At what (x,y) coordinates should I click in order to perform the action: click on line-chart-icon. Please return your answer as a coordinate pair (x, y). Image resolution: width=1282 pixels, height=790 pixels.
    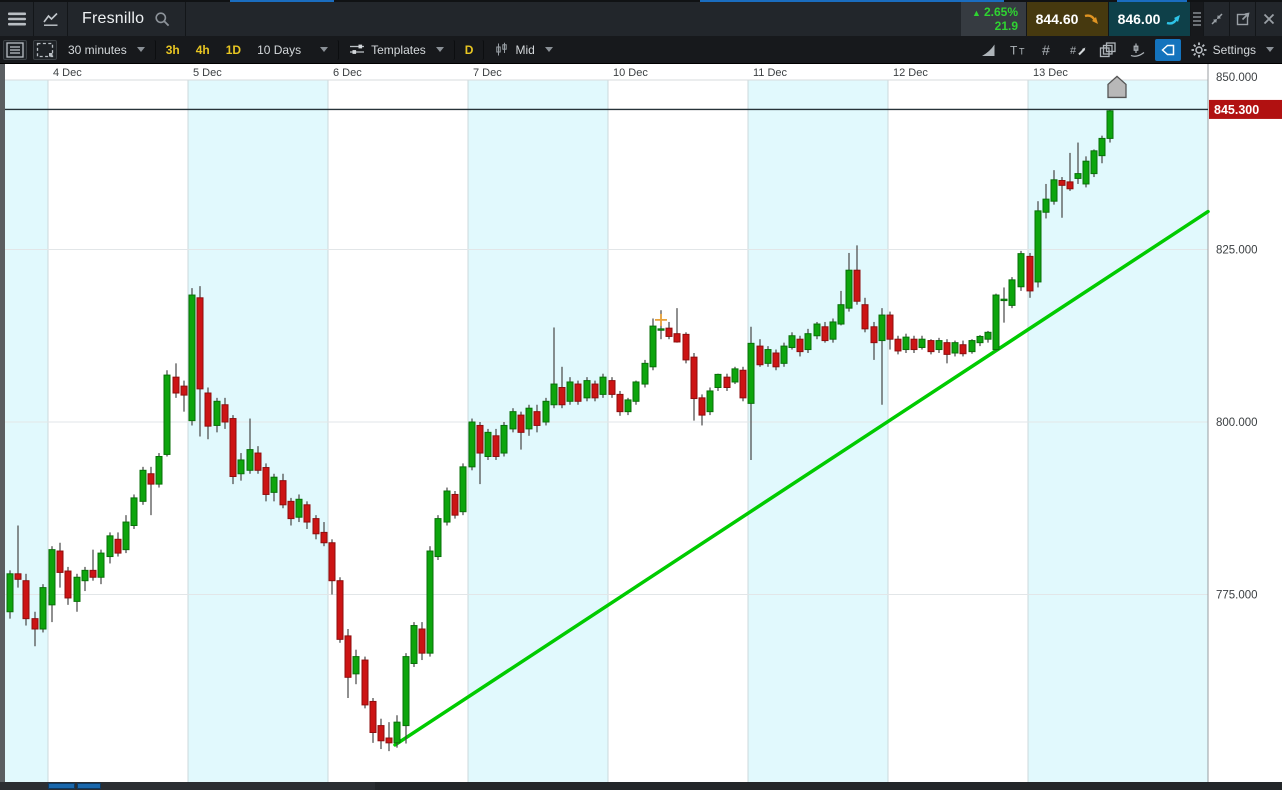
    Looking at the image, I should click on (50, 19).